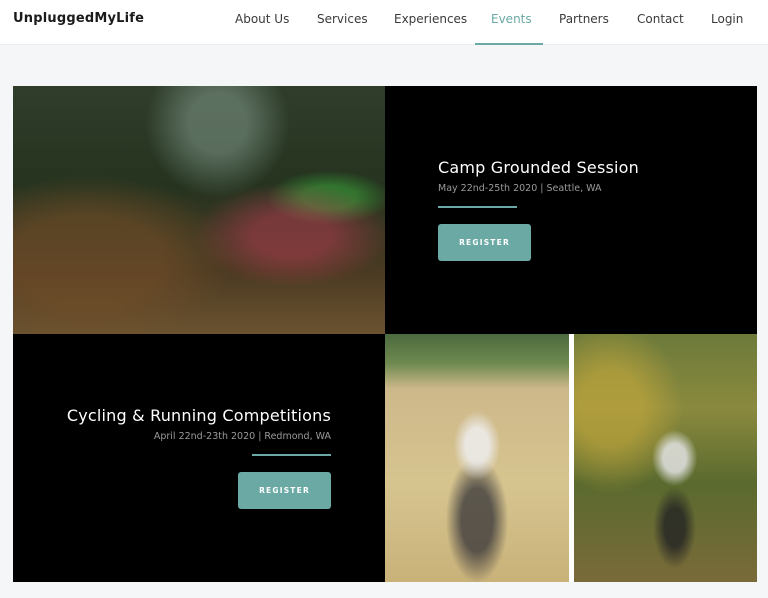  Describe the element at coordinates (511, 19) in the screenshot. I see `nav-events: Events` at that location.